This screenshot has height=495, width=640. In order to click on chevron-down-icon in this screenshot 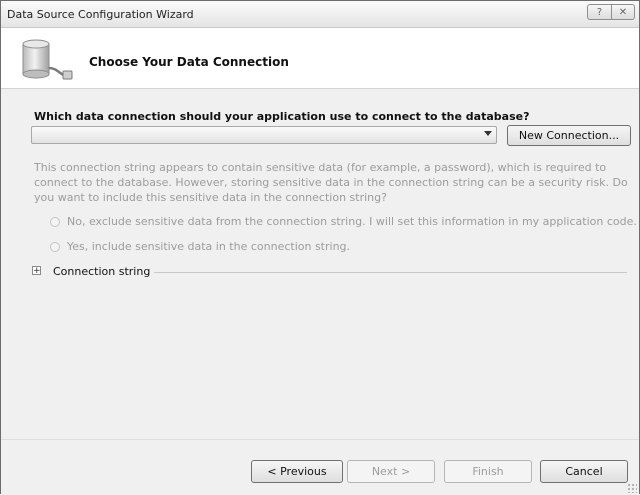, I will do `click(488, 133)`.